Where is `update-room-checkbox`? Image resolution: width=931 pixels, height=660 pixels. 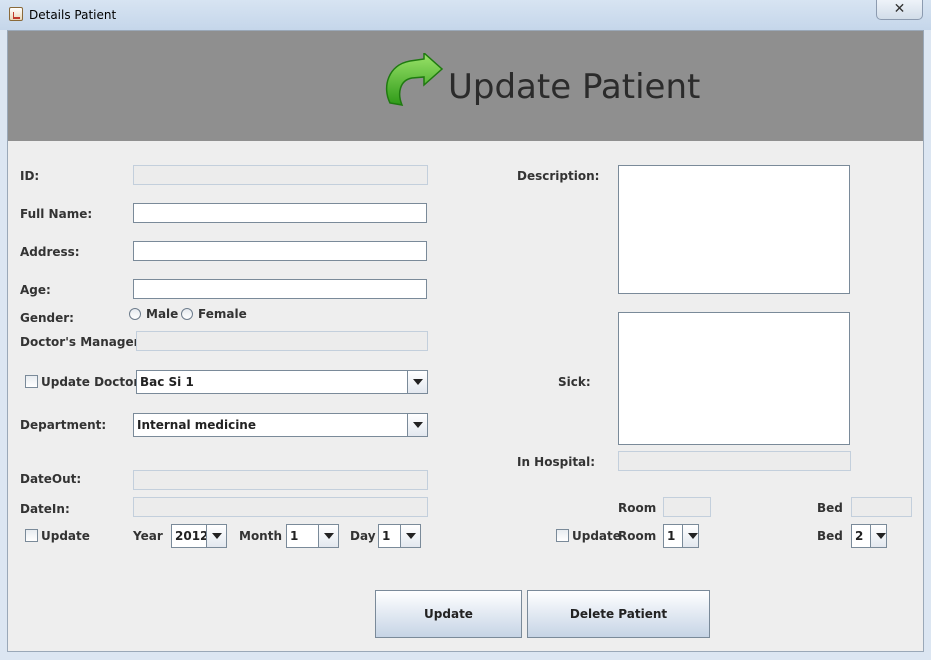 update-room-checkbox is located at coordinates (562, 535).